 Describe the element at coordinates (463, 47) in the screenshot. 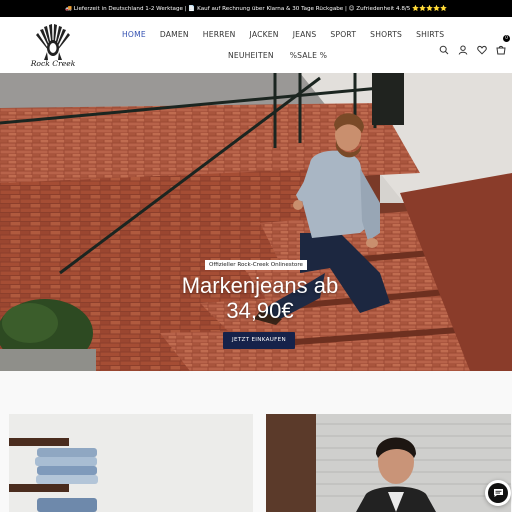

I see `user-icon` at that location.